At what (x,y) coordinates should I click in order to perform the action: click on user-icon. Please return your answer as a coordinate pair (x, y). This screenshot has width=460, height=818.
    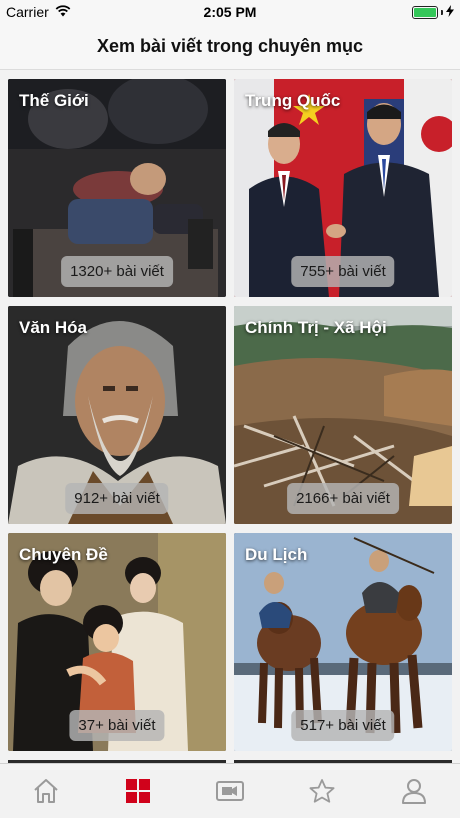
    Looking at the image, I should click on (414, 791).